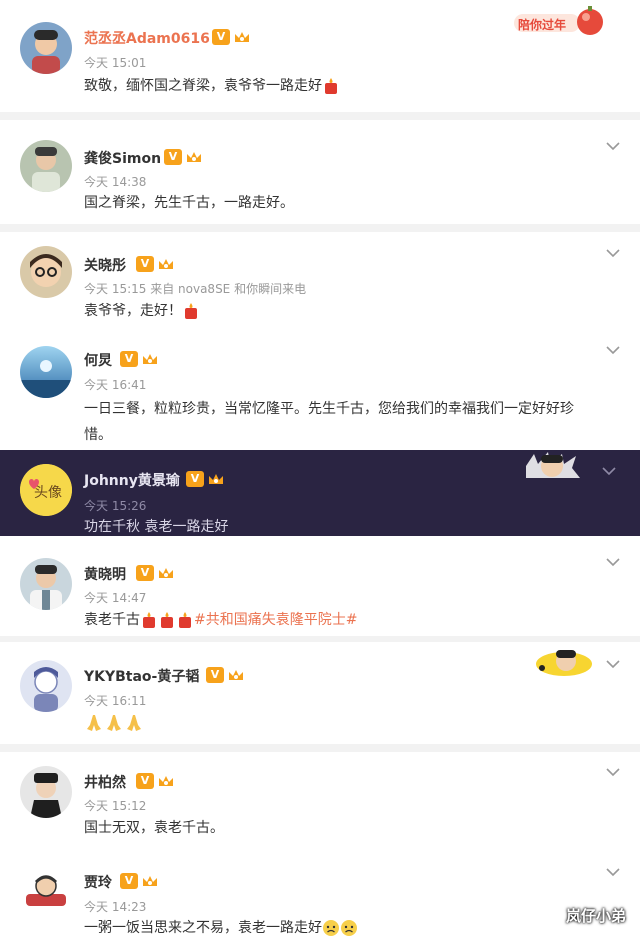 The width and height of the screenshot is (640, 942). I want to click on watermark: 岚仔小弟, so click(595, 916).